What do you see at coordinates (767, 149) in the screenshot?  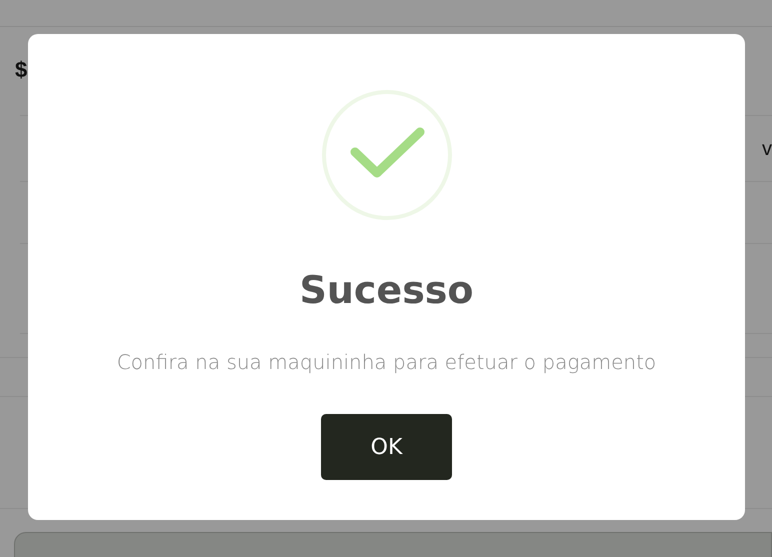 I see `table-cell: v` at bounding box center [767, 149].